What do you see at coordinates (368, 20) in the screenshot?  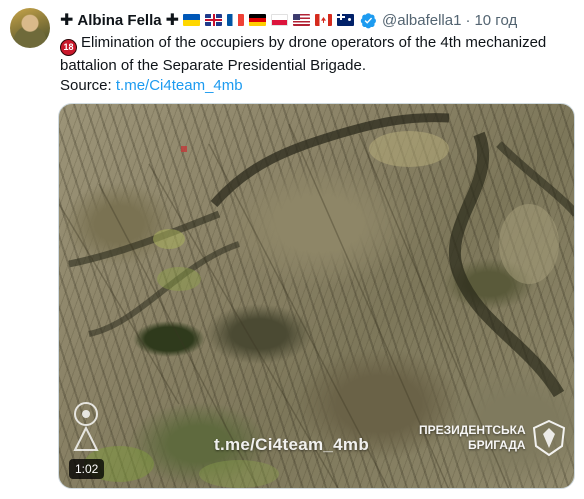 I see `verified-badge-icon` at bounding box center [368, 20].